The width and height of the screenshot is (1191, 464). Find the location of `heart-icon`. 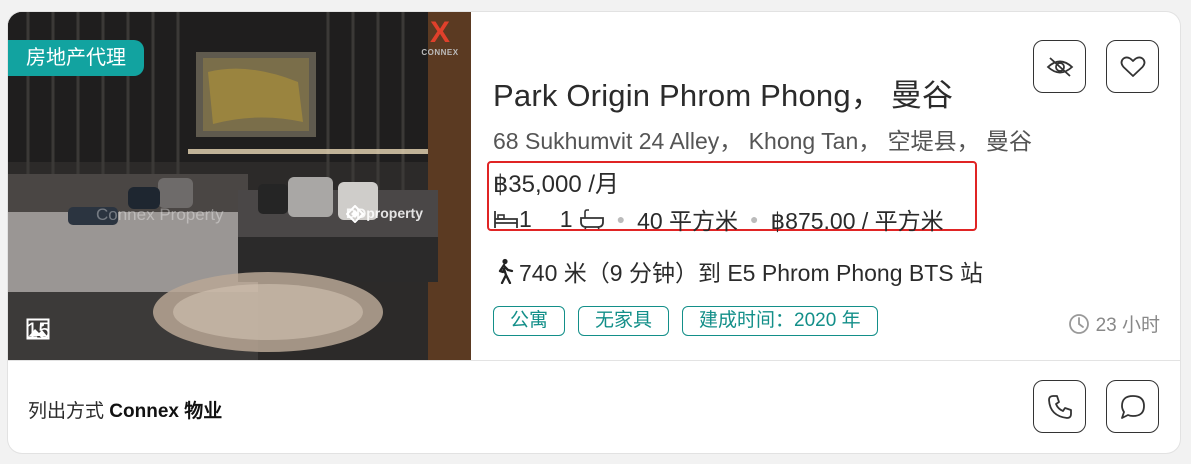

heart-icon is located at coordinates (1132, 66).